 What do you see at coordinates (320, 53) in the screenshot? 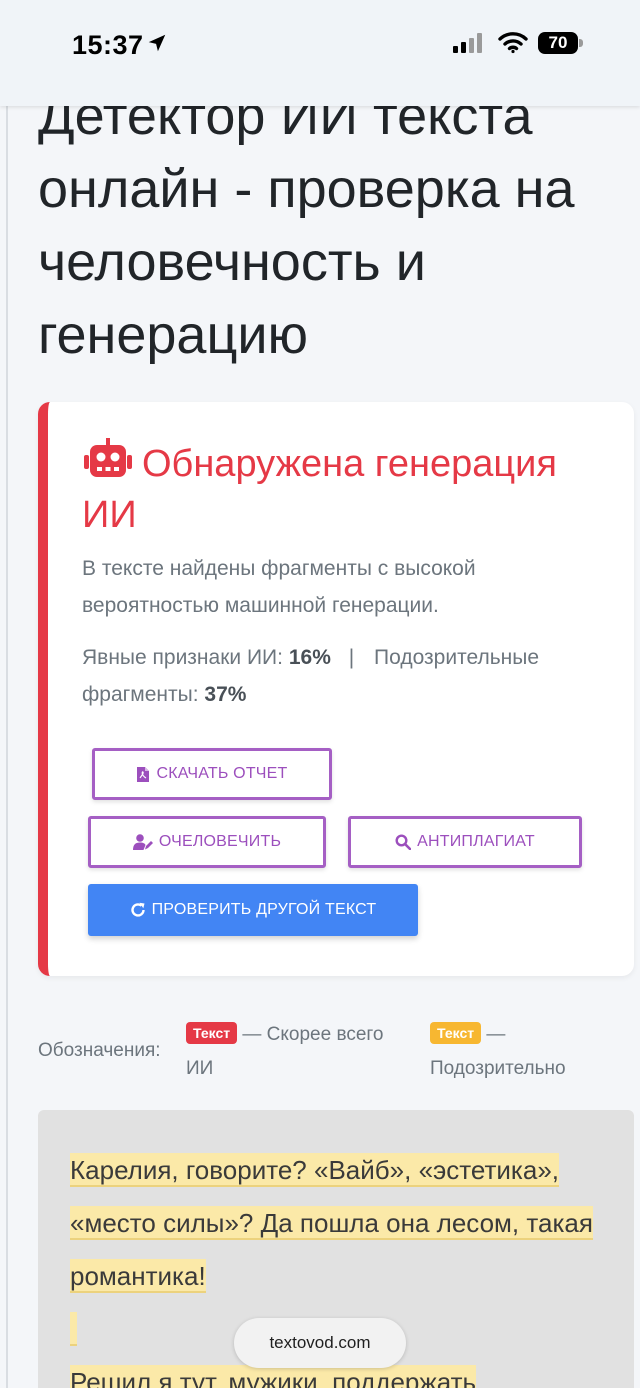
I see `status-bar: 15:37 70` at bounding box center [320, 53].